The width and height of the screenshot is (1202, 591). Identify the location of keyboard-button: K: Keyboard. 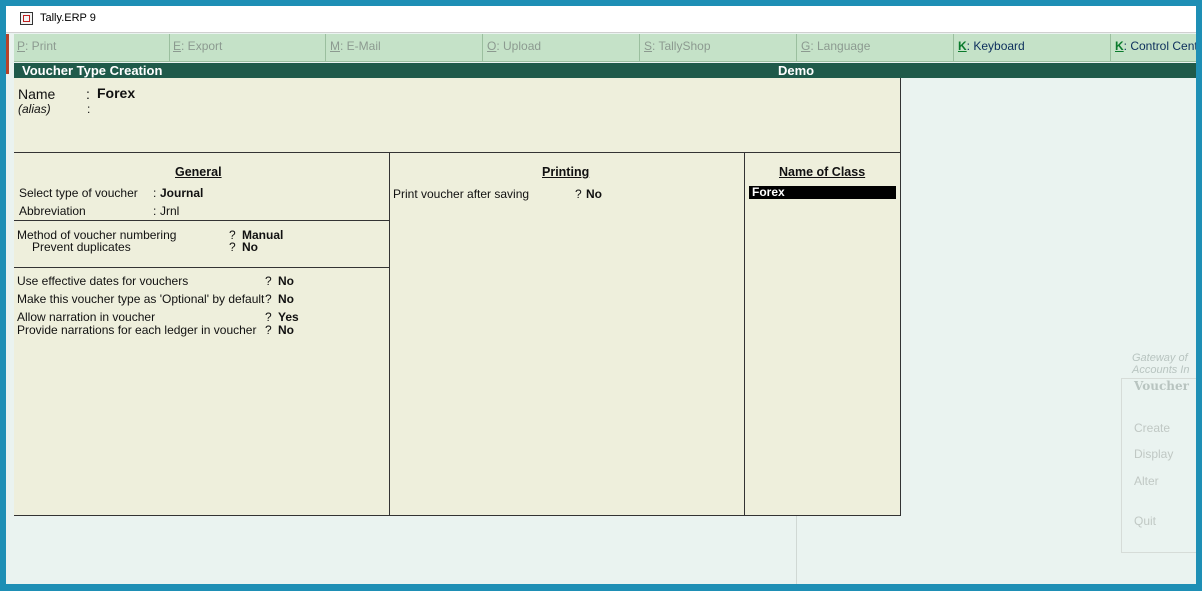
(1033, 47).